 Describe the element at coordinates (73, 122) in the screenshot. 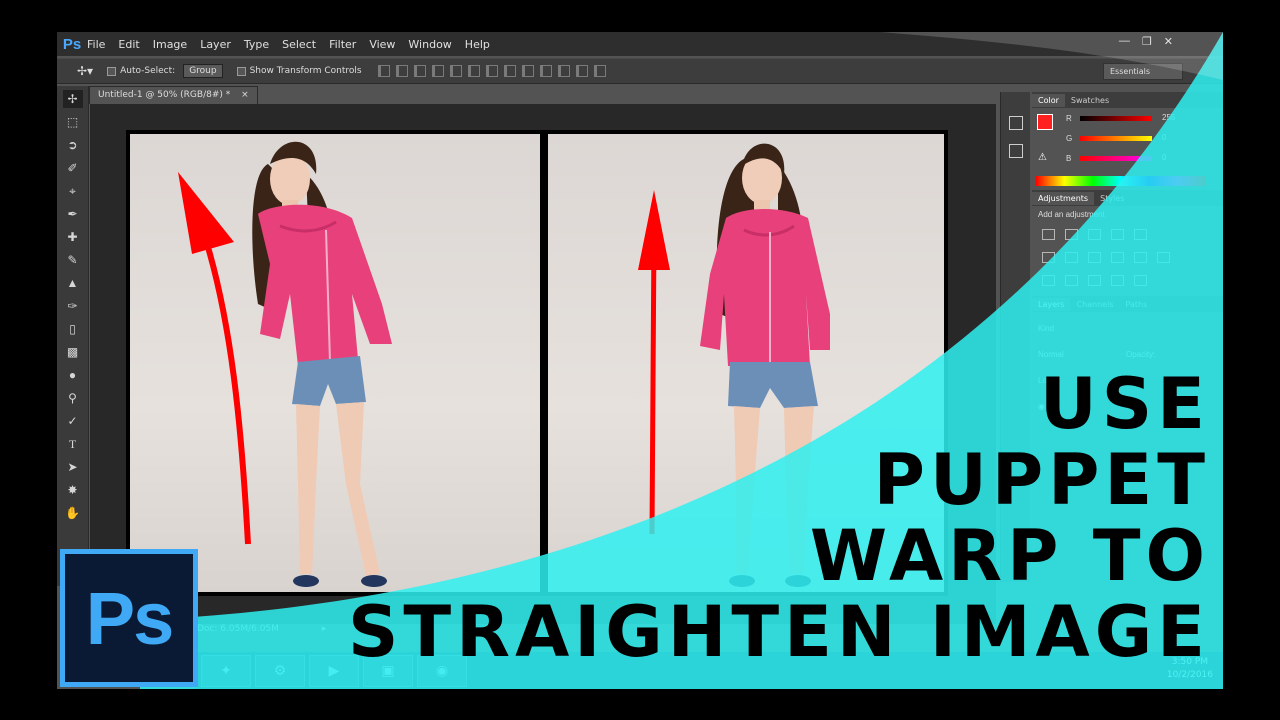

I see `marquee-tool-icon: ⬚` at that location.